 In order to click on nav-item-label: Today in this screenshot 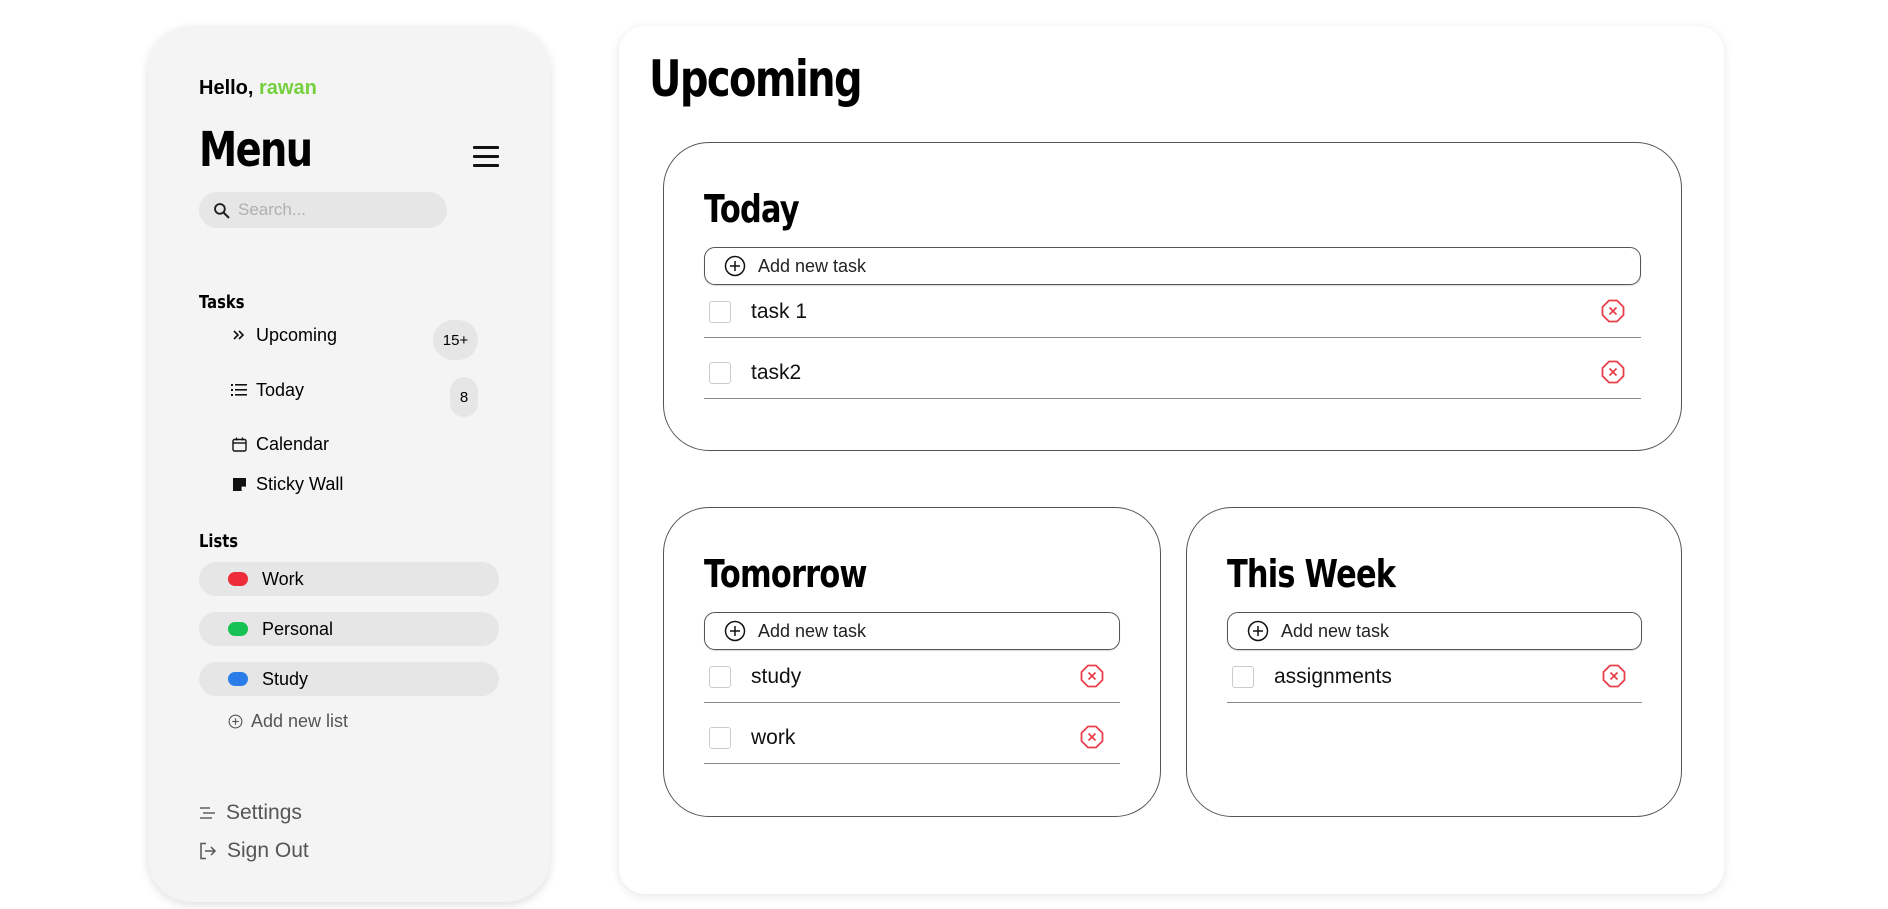, I will do `click(280, 389)`.